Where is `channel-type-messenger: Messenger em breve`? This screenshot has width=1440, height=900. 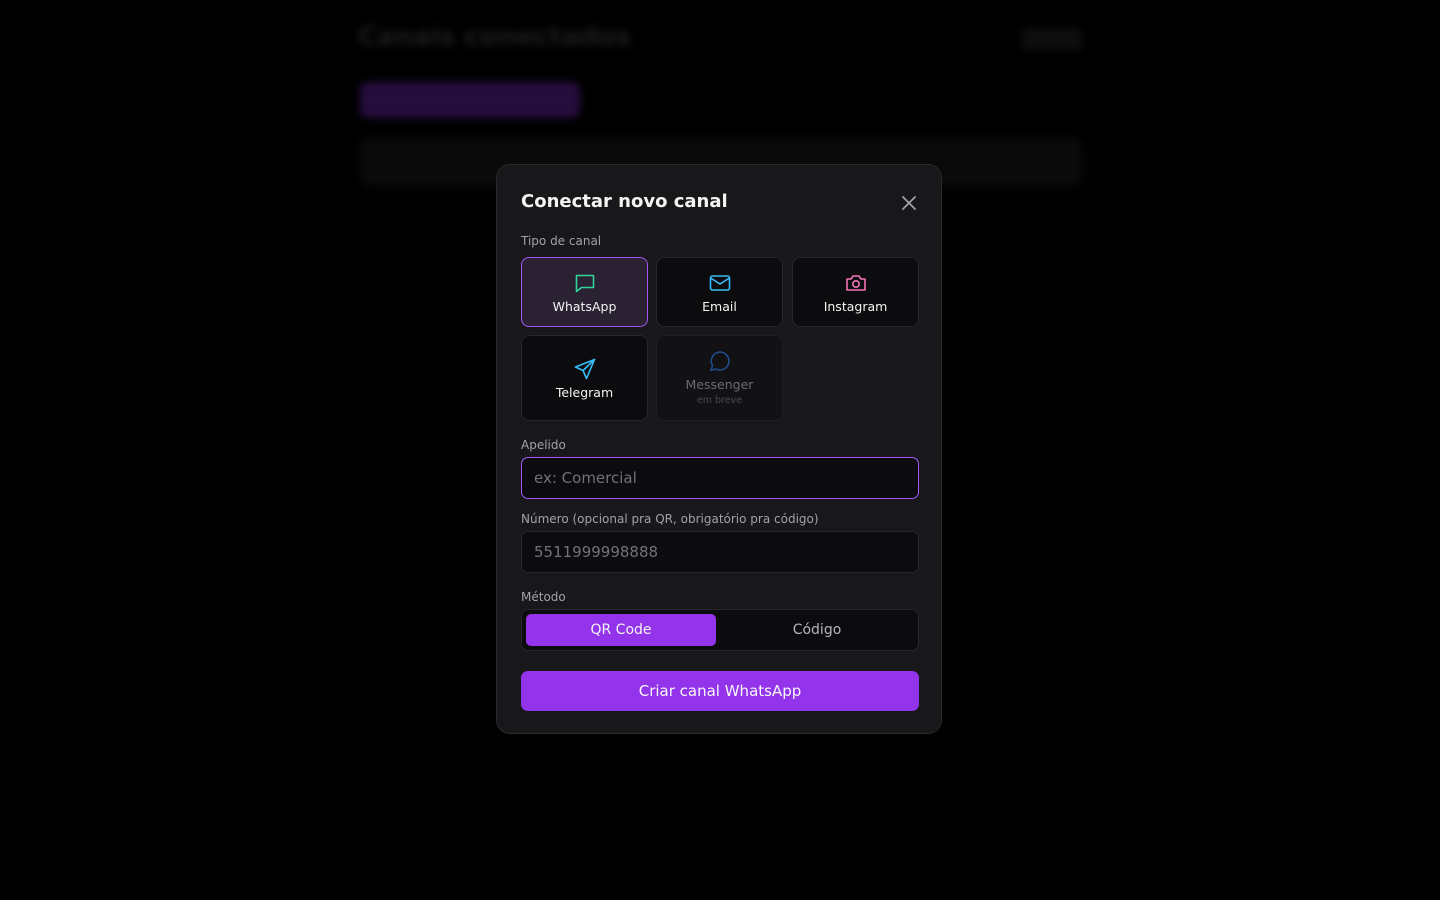 channel-type-messenger: Messenger em breve is located at coordinates (719, 378).